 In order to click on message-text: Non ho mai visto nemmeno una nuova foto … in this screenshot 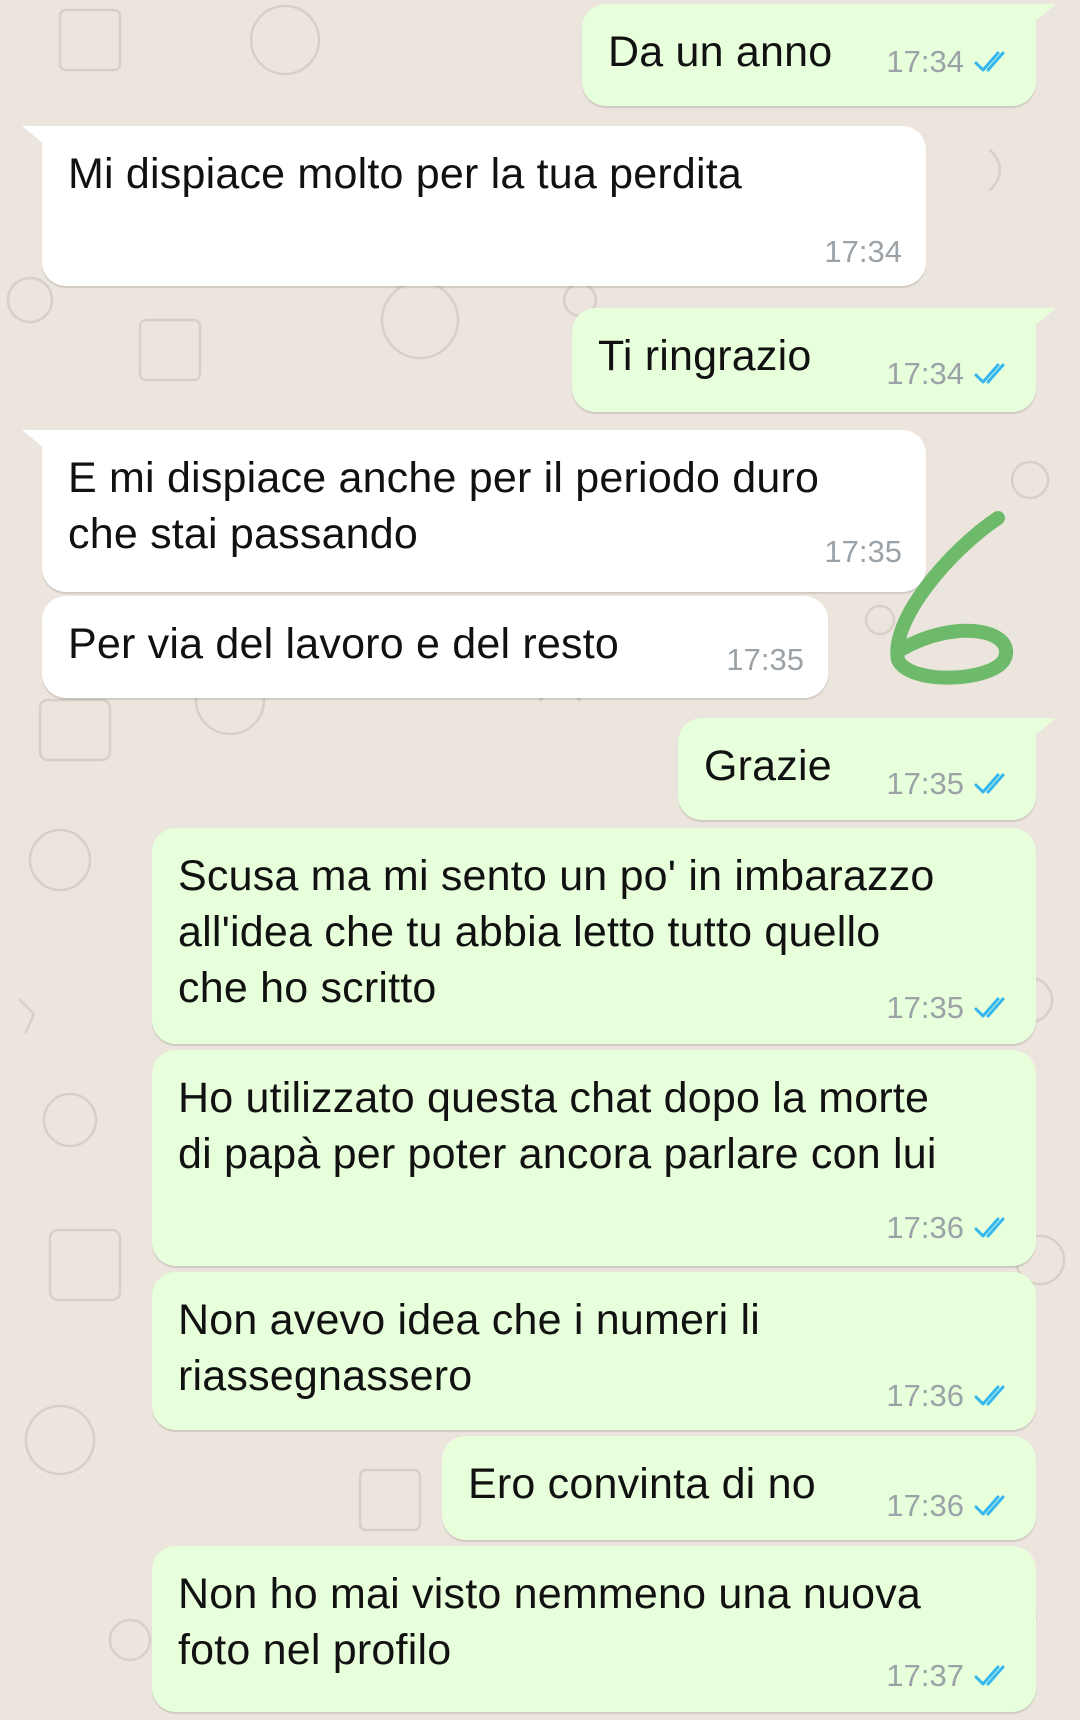, I will do `click(550, 1622)`.